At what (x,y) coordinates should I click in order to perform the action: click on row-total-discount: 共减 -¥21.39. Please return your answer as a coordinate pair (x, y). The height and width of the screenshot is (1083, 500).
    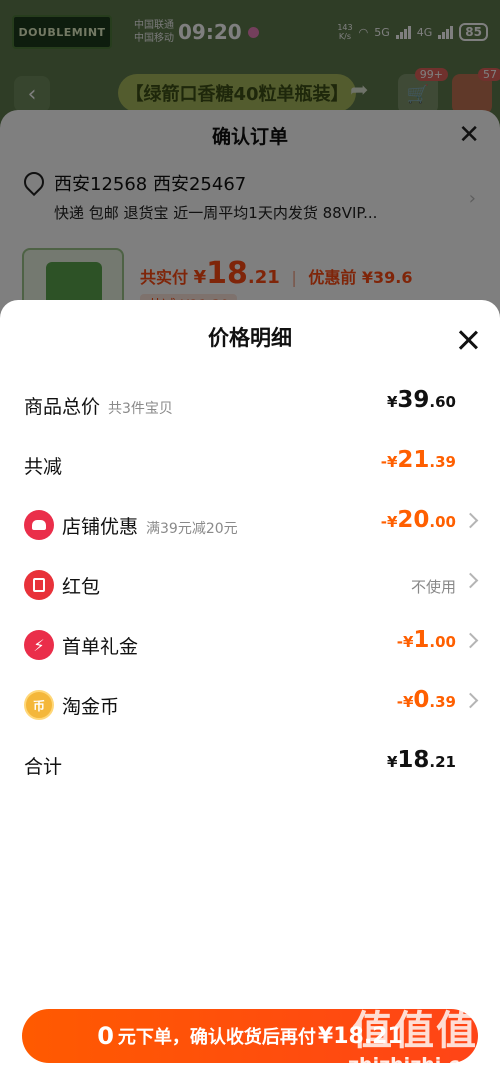
    Looking at the image, I should click on (250, 465).